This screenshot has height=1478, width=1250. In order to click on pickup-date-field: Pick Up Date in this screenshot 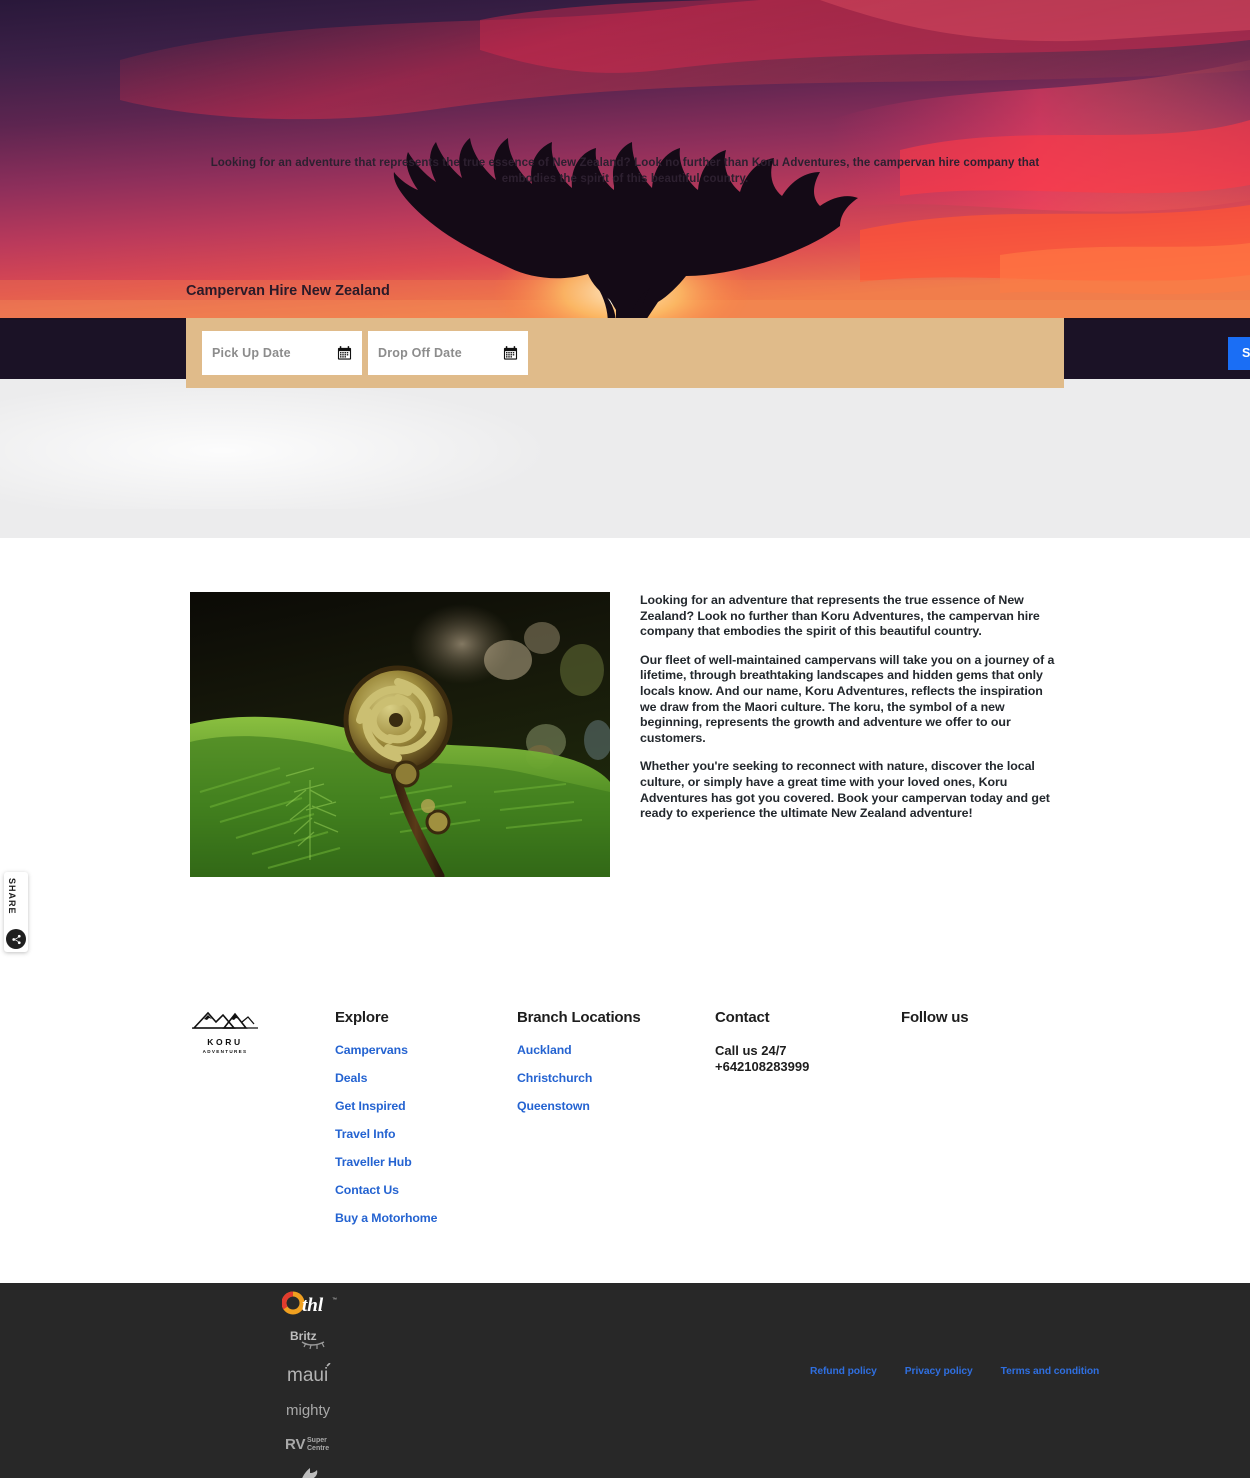, I will do `click(282, 353)`.